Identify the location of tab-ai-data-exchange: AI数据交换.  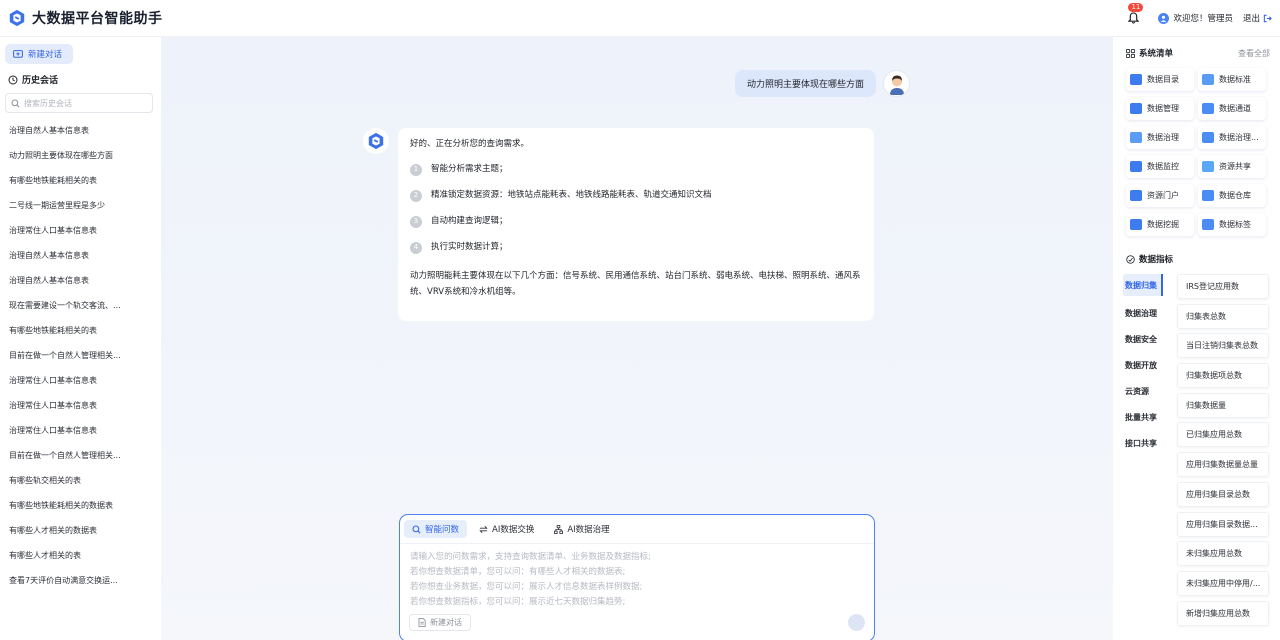
(506, 529).